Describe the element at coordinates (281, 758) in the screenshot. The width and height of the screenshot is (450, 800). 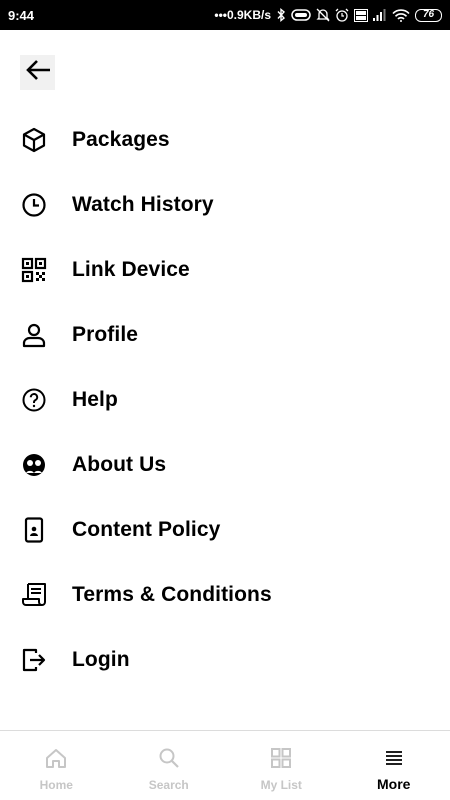
I see `grid-icon` at that location.